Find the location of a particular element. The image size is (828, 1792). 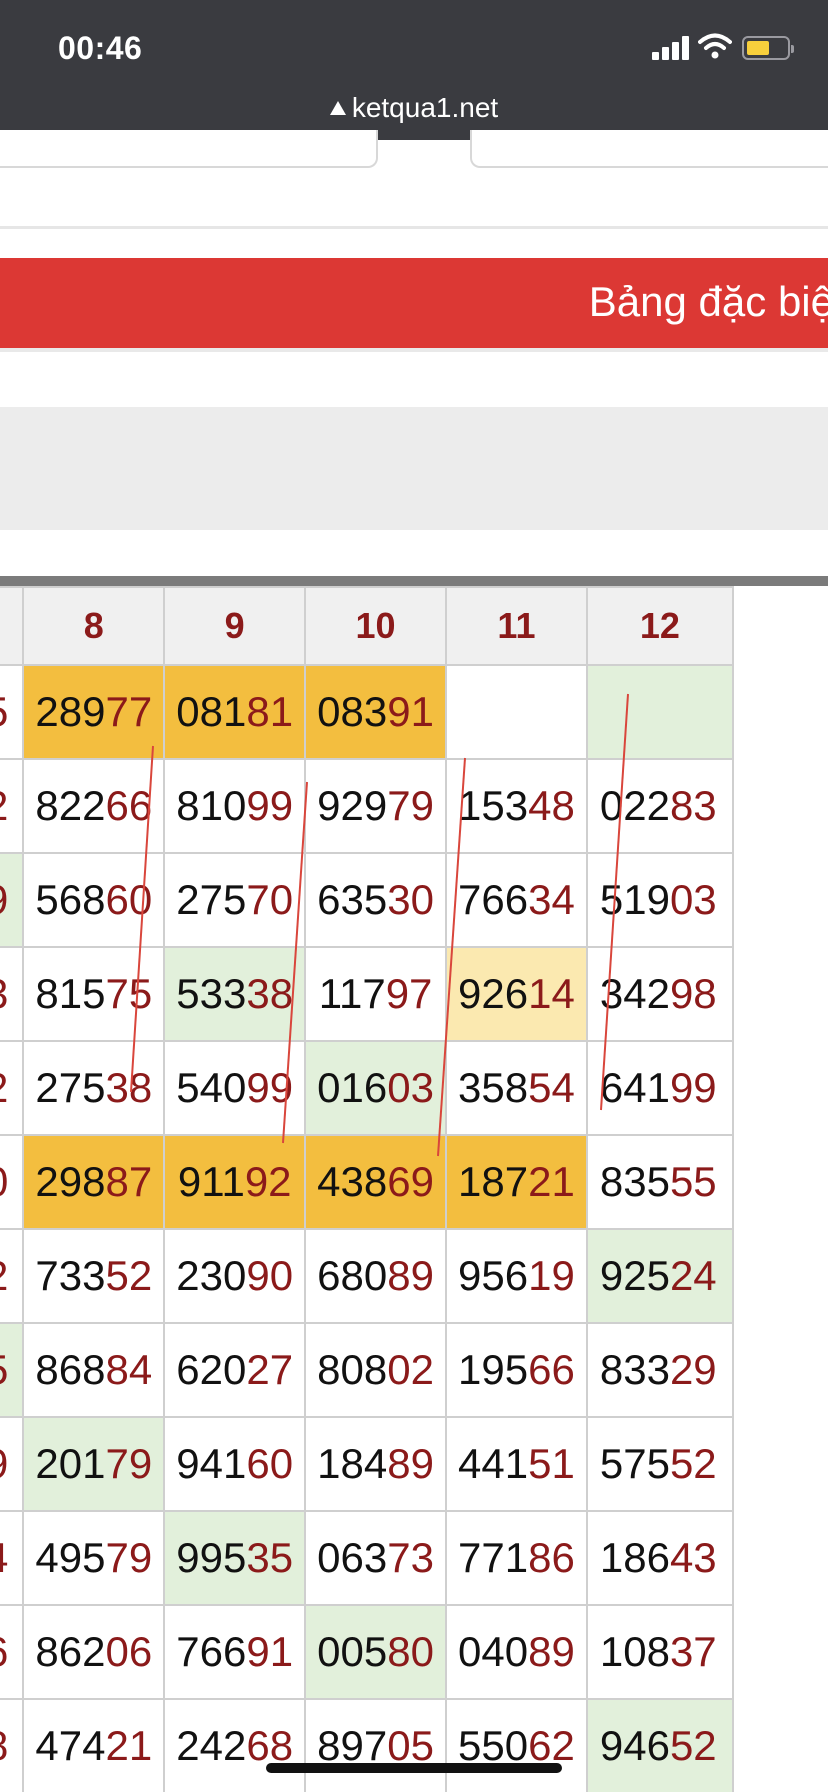

number-tail: 60 is located at coordinates (129, 899).